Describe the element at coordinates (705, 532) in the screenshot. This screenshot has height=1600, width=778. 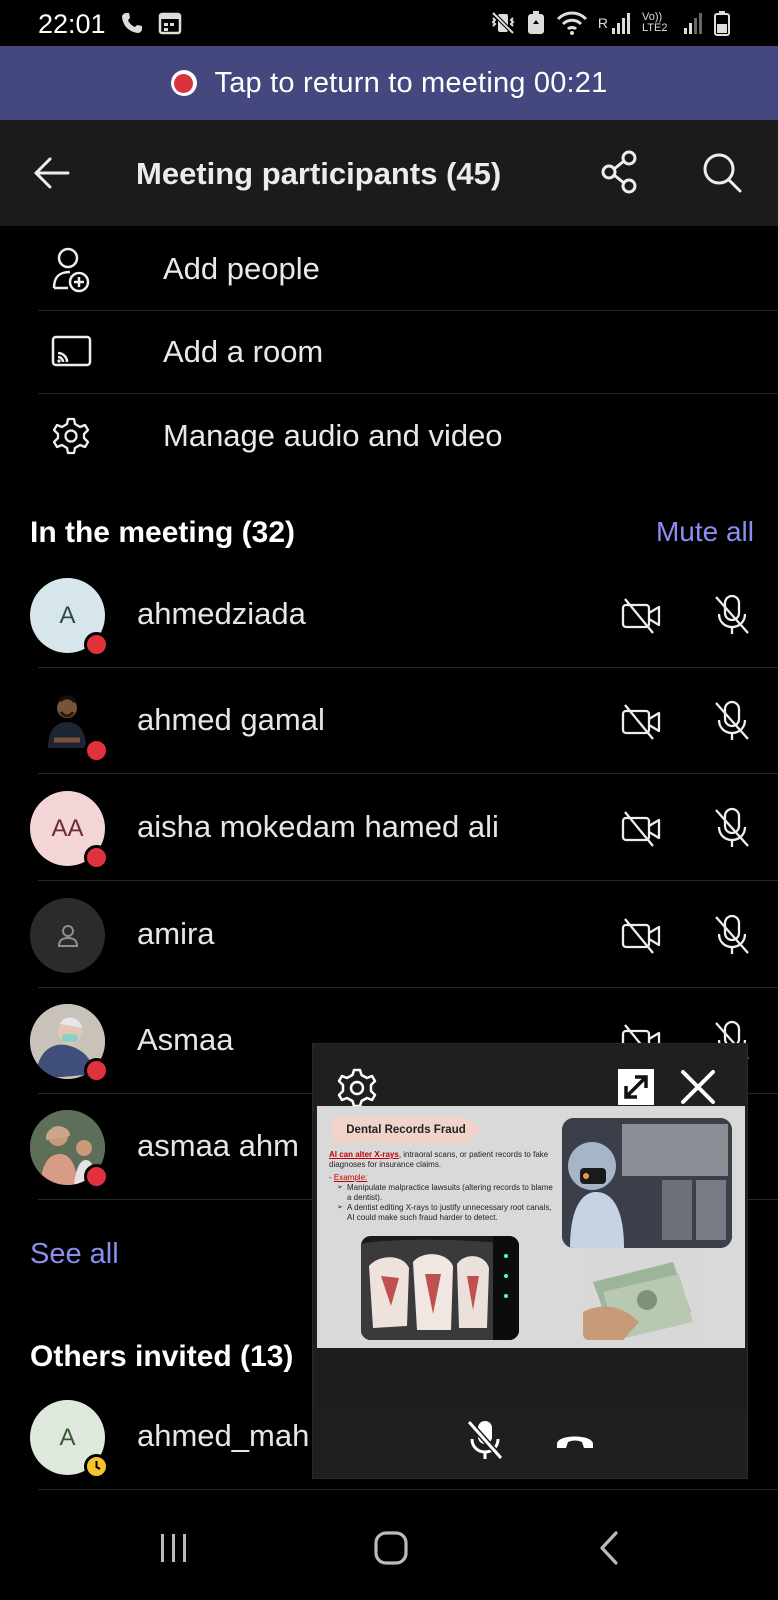
I see `mute-all-button: Mute all` at that location.